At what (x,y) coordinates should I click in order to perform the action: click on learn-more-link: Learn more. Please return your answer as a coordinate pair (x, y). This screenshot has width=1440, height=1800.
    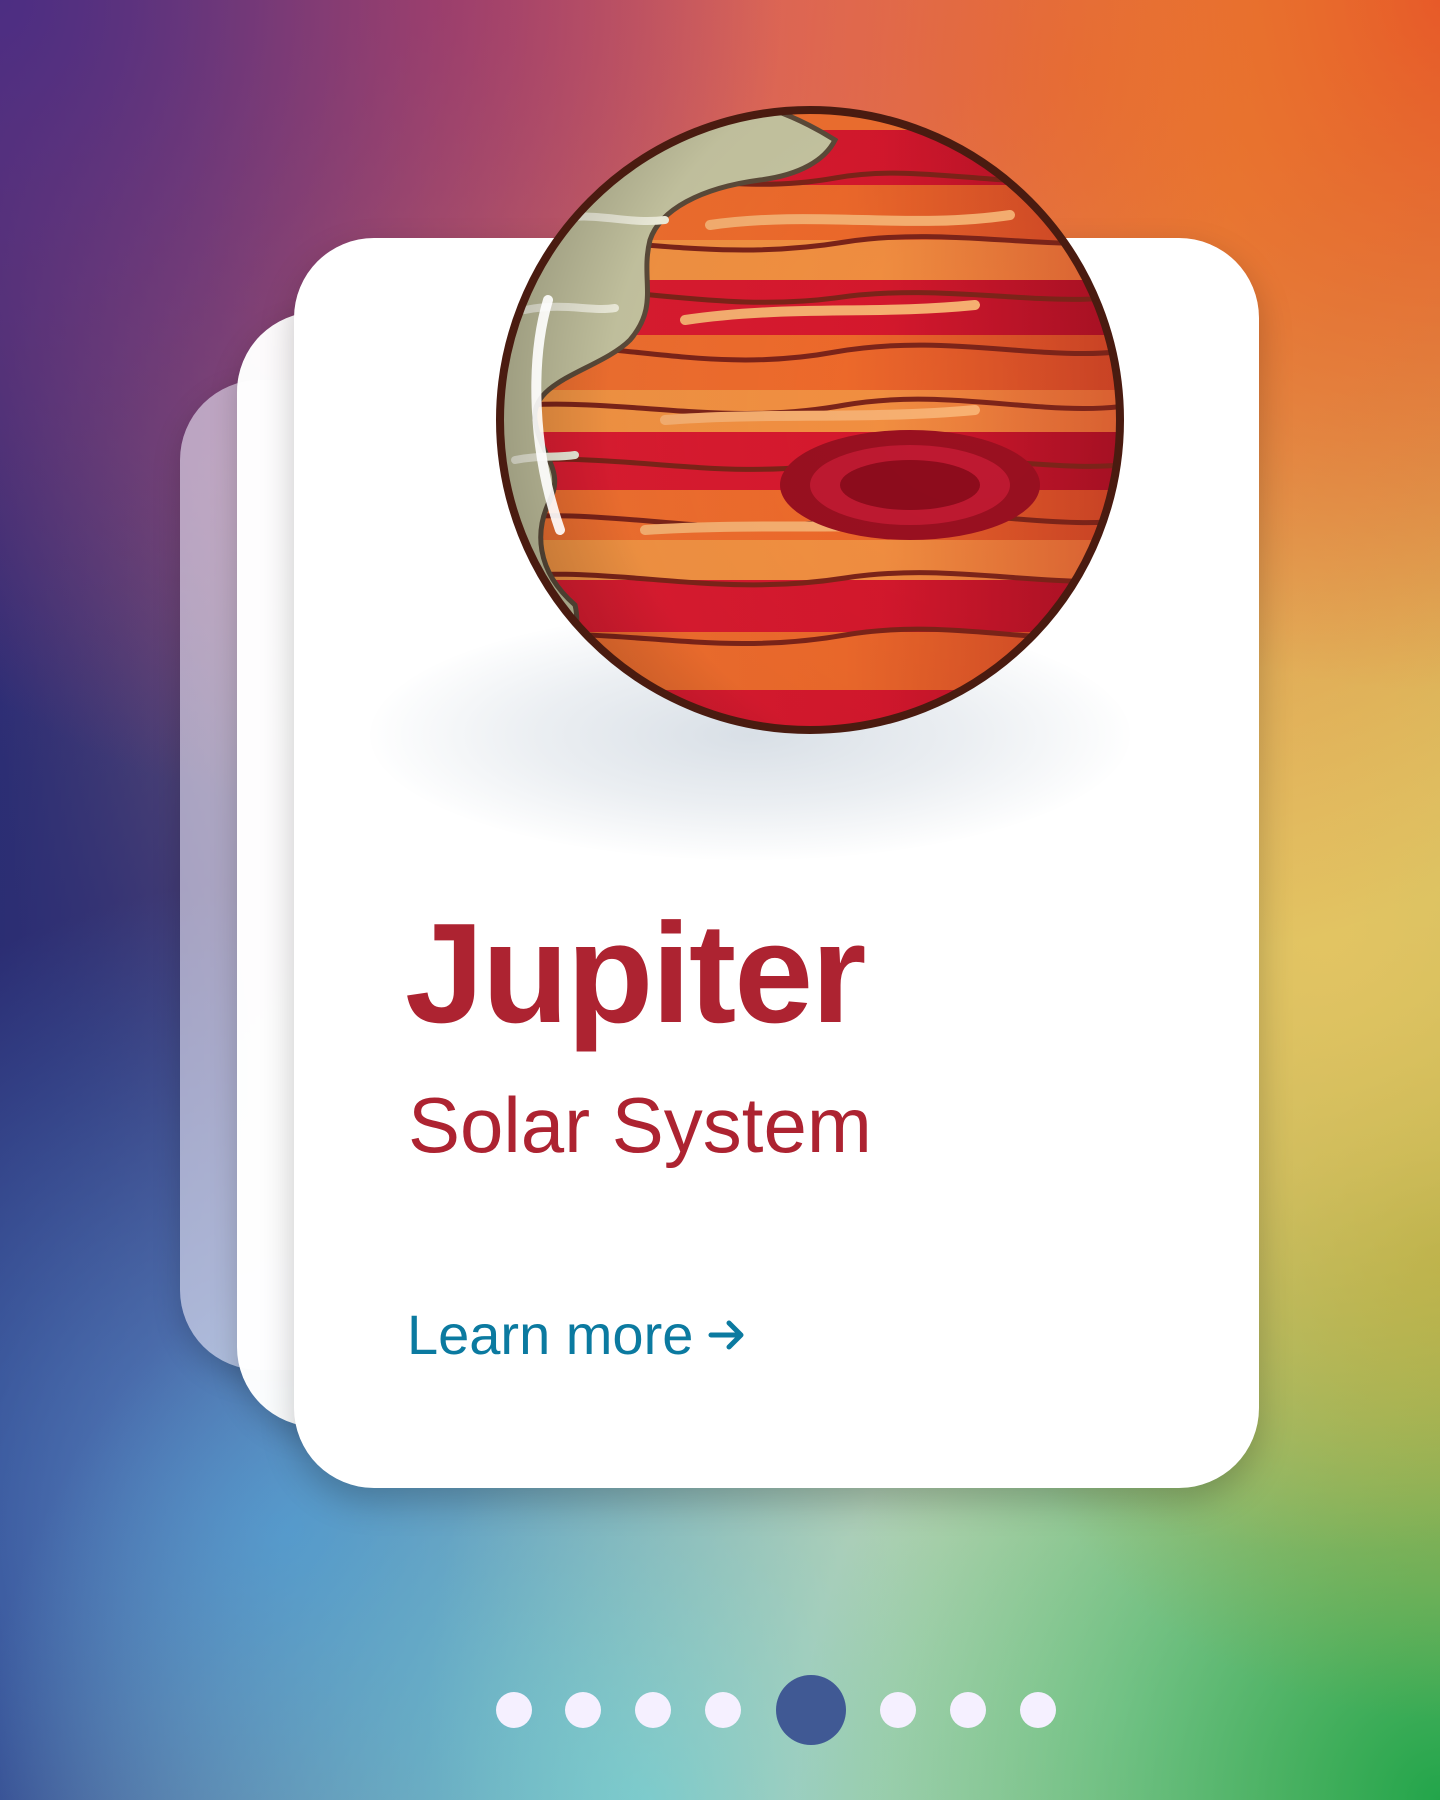
    Looking at the image, I should click on (579, 1335).